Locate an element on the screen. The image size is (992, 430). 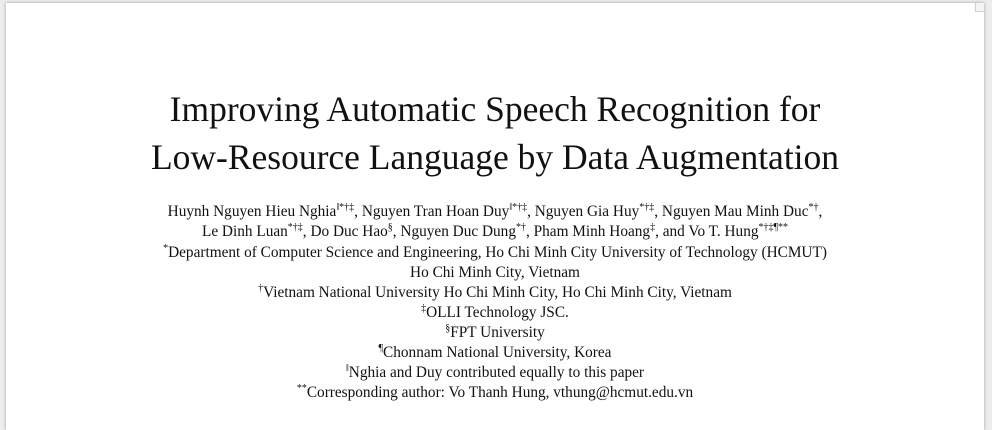
author-name: Nguyen Tran Hoan Duy is located at coordinates (435, 211).